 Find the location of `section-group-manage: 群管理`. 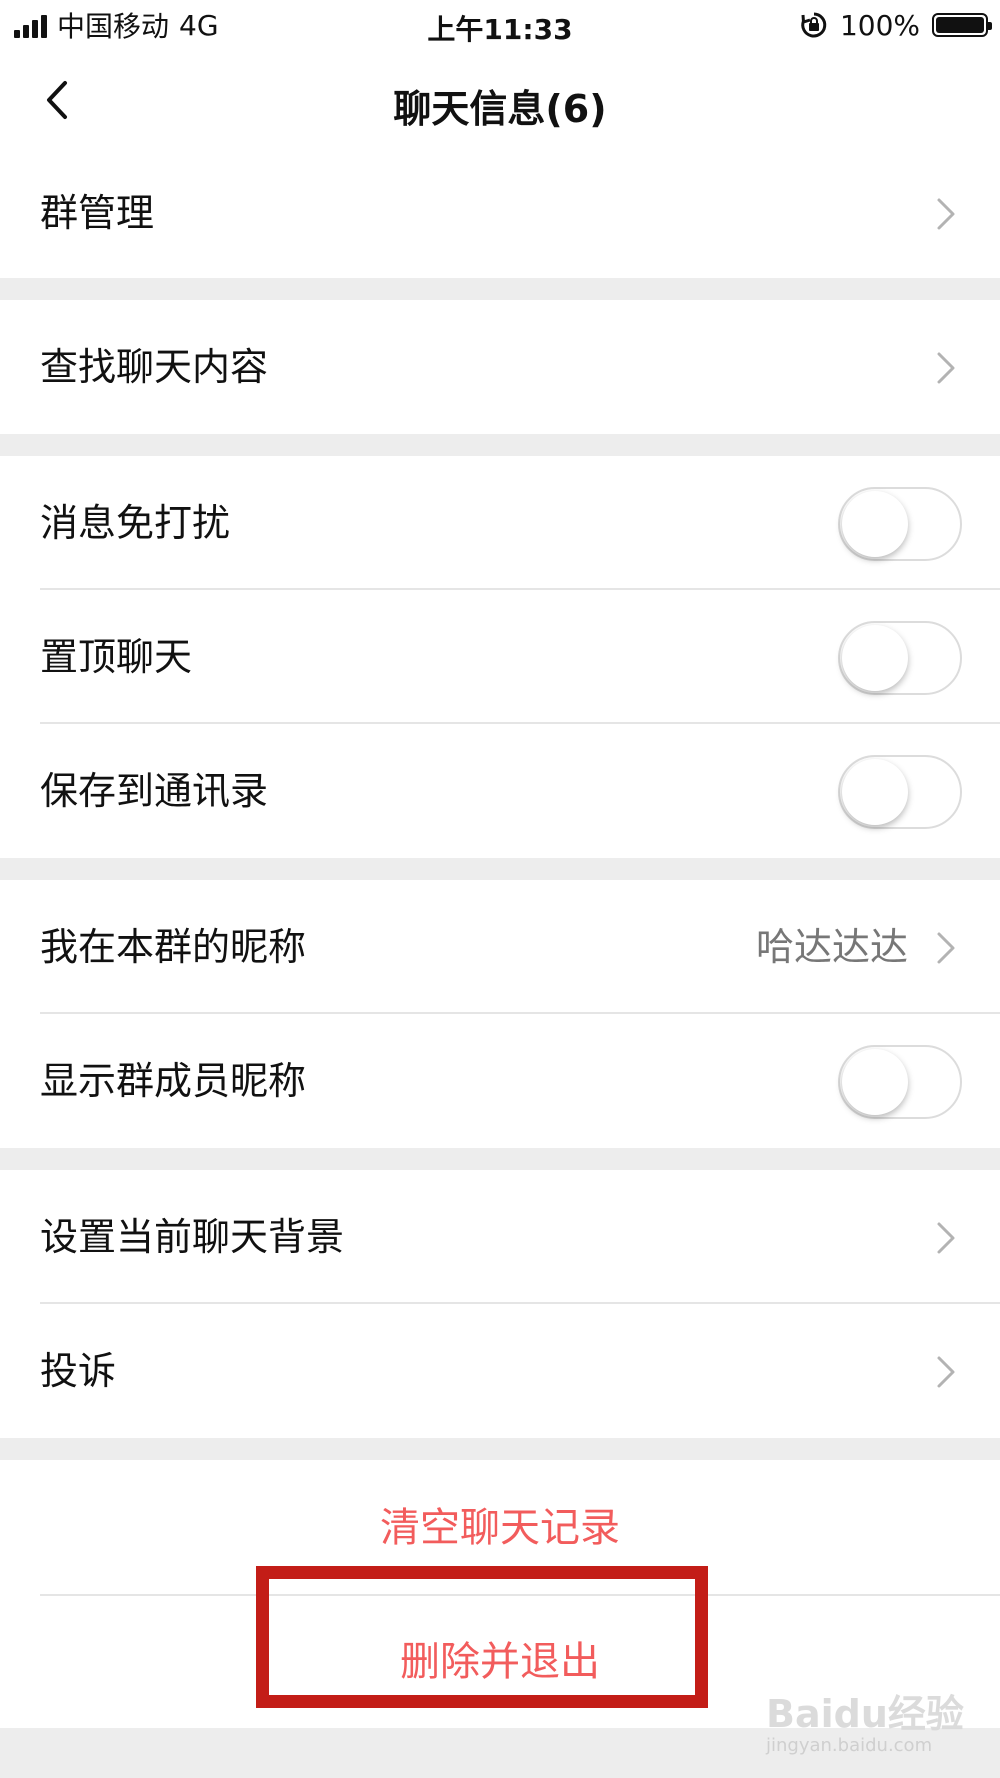

section-group-manage: 群管理 is located at coordinates (500, 214).